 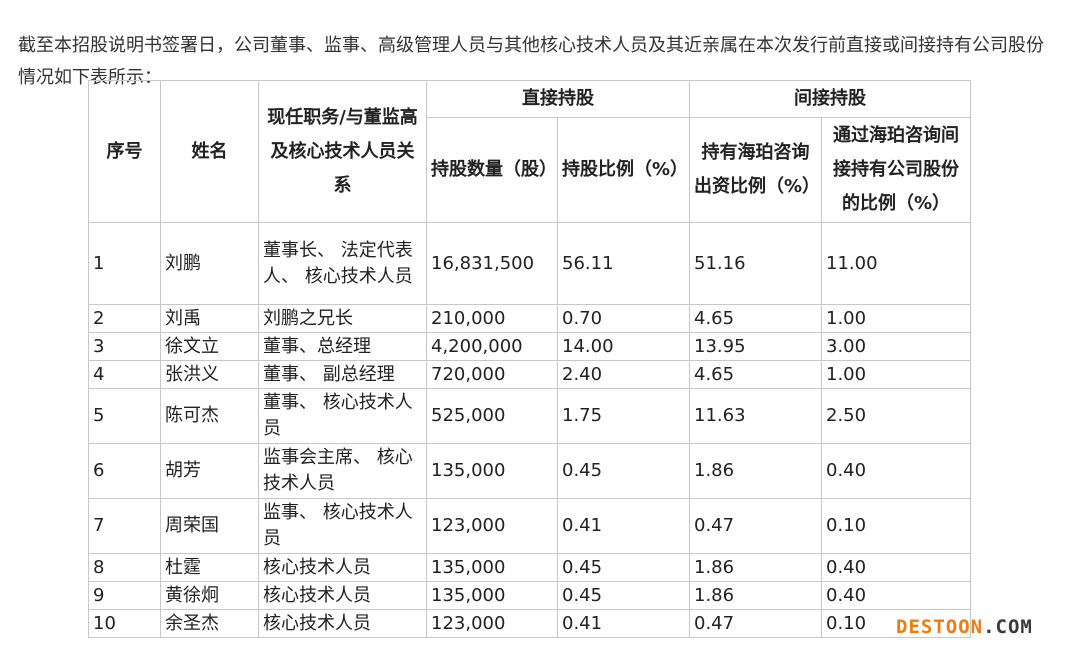 What do you see at coordinates (209, 595) in the screenshot?
I see `cell-name: 黄徐炯` at bounding box center [209, 595].